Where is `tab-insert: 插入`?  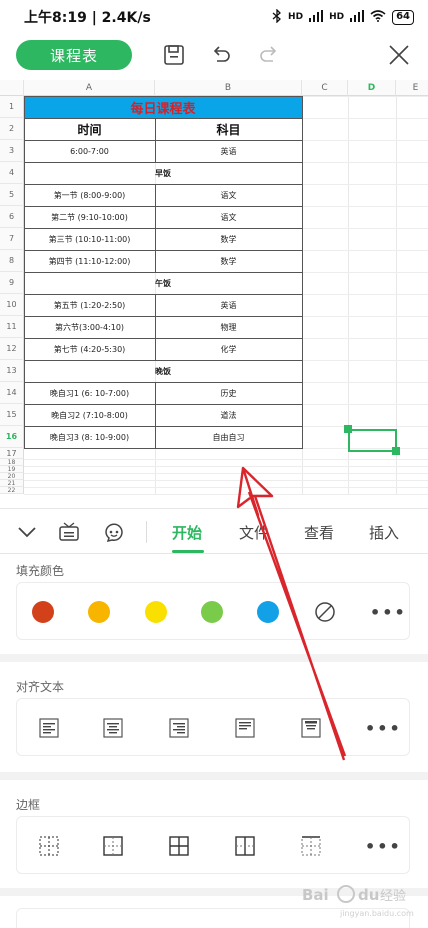 tab-insert: 插入 is located at coordinates (384, 532).